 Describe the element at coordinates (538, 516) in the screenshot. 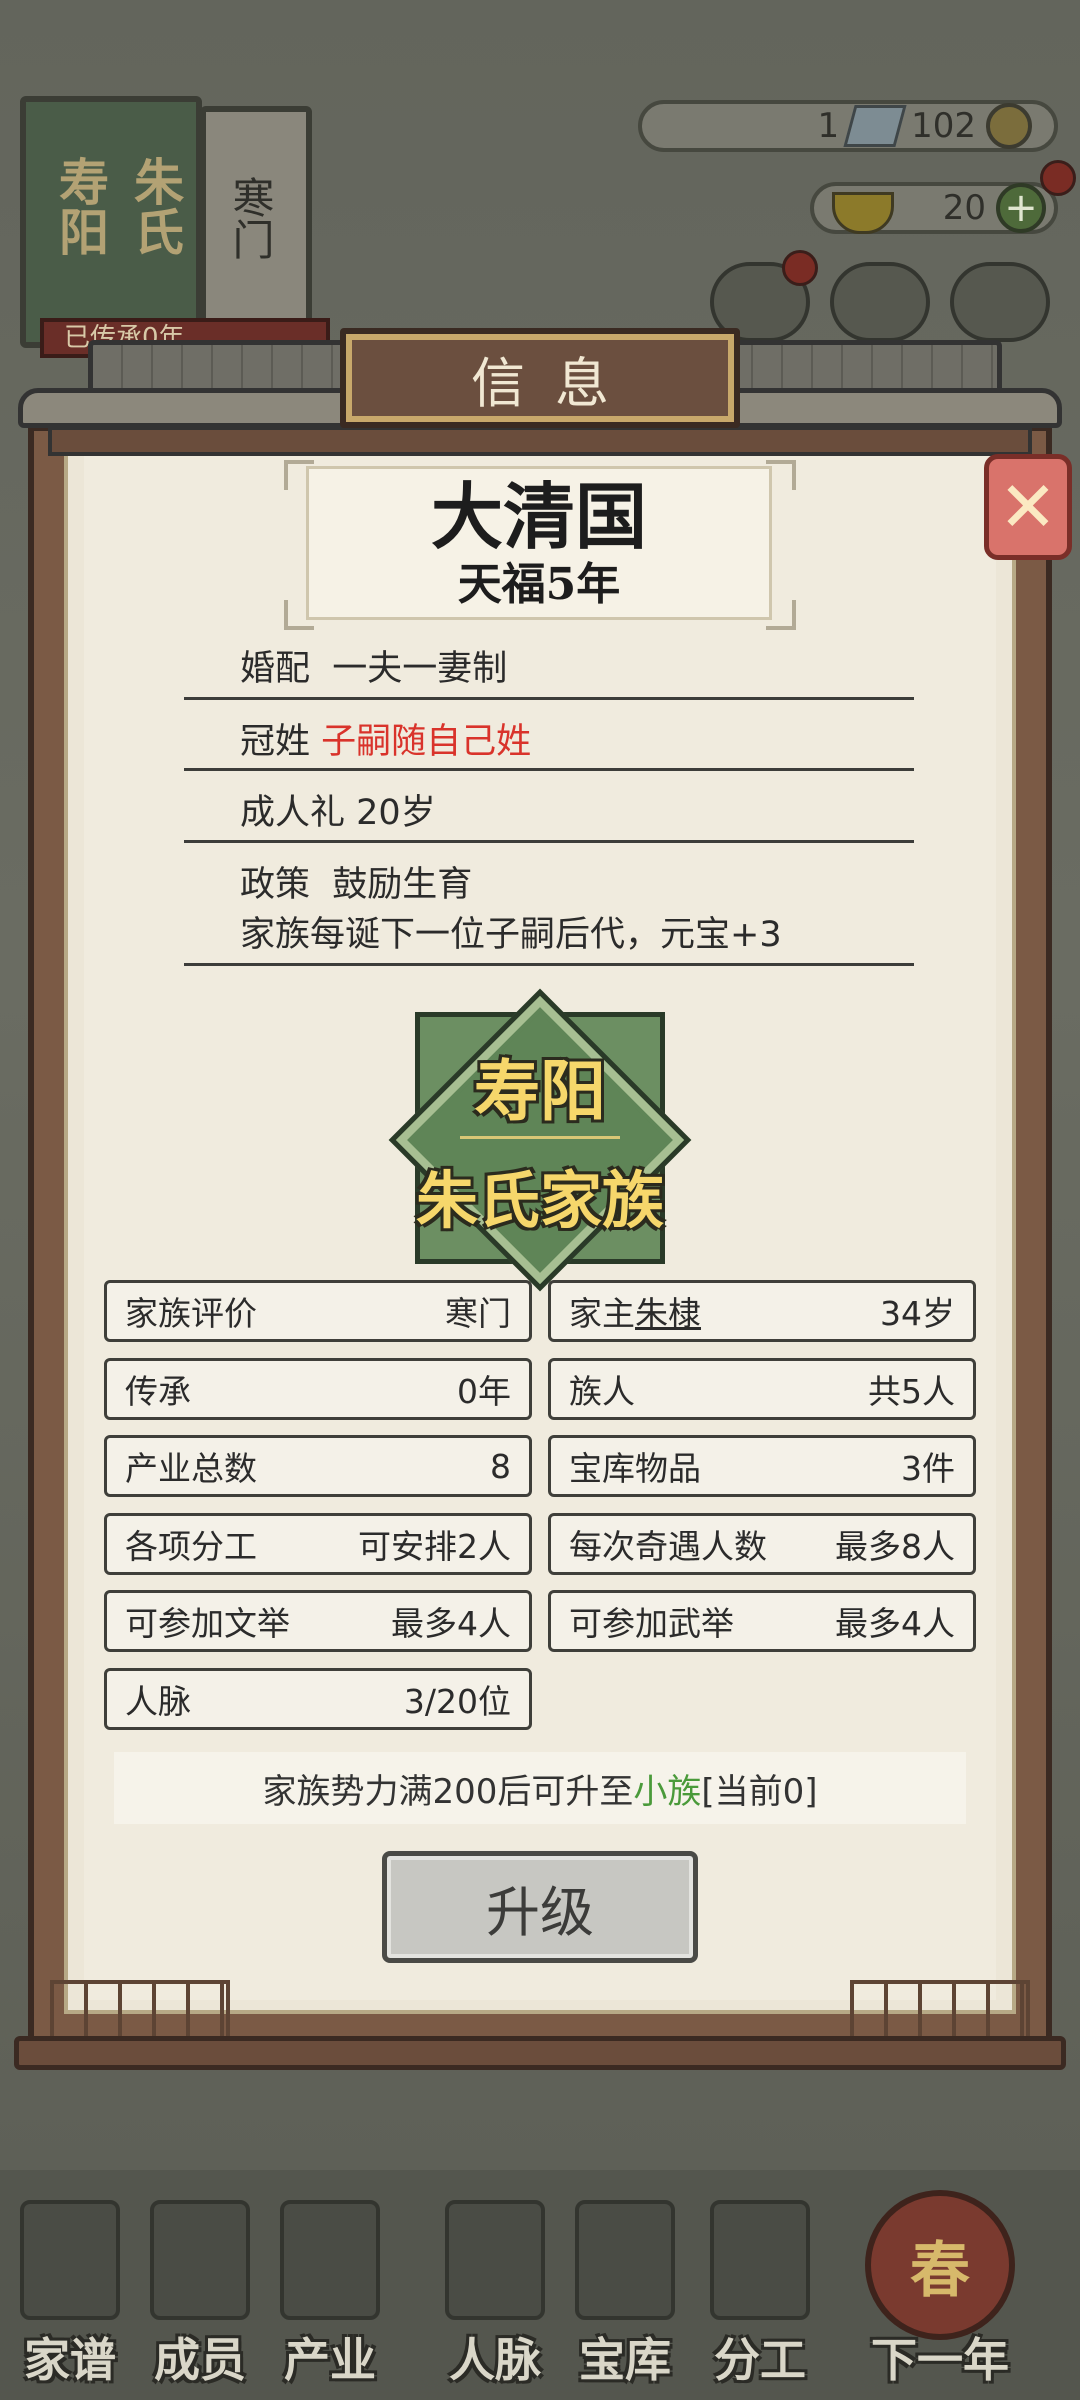

I see `state-name: 大清国` at that location.